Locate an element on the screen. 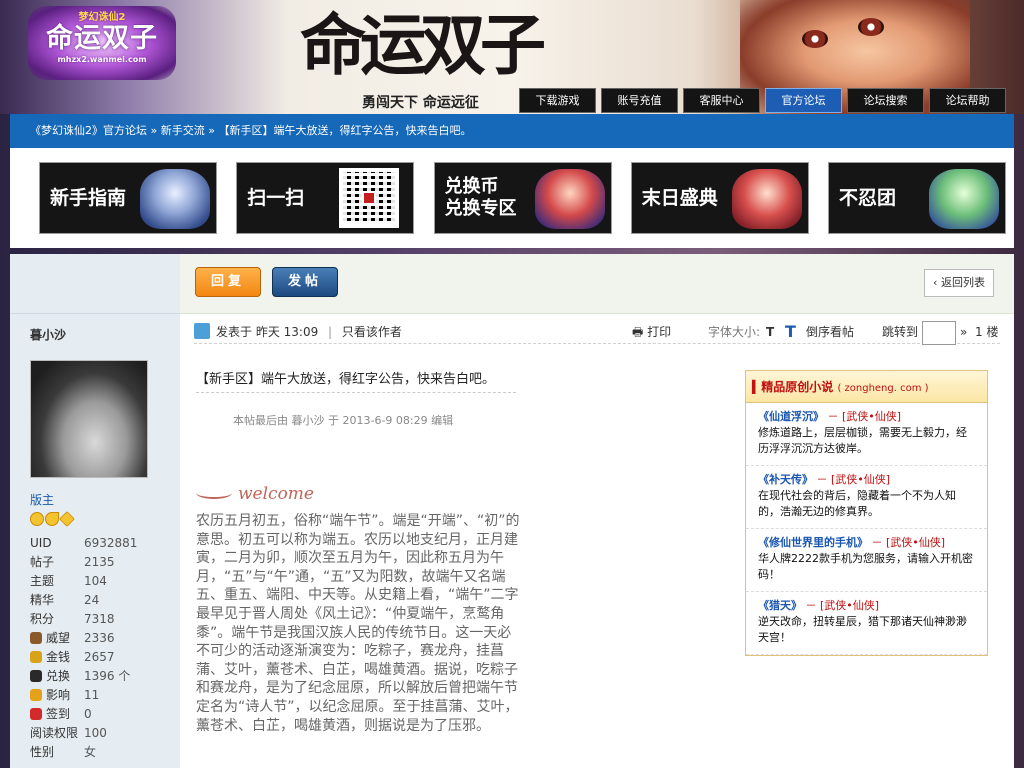 The image size is (1024, 768). stat-key: 影响 is located at coordinates (58, 695).